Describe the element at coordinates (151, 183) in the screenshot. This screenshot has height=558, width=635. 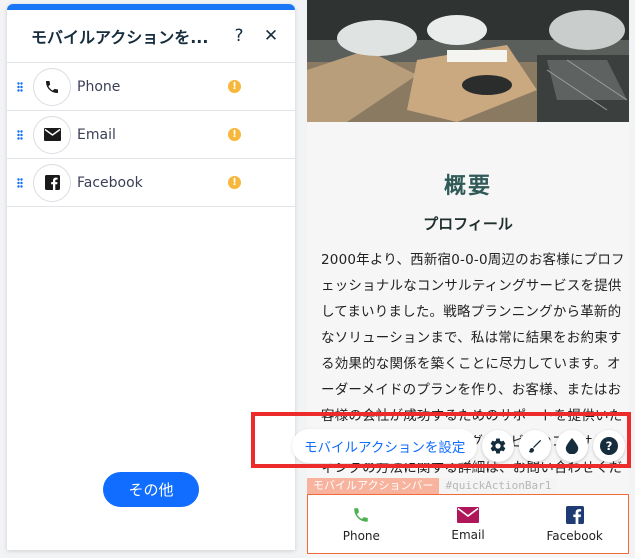
I see `action-row-facebook: Facebook !` at that location.